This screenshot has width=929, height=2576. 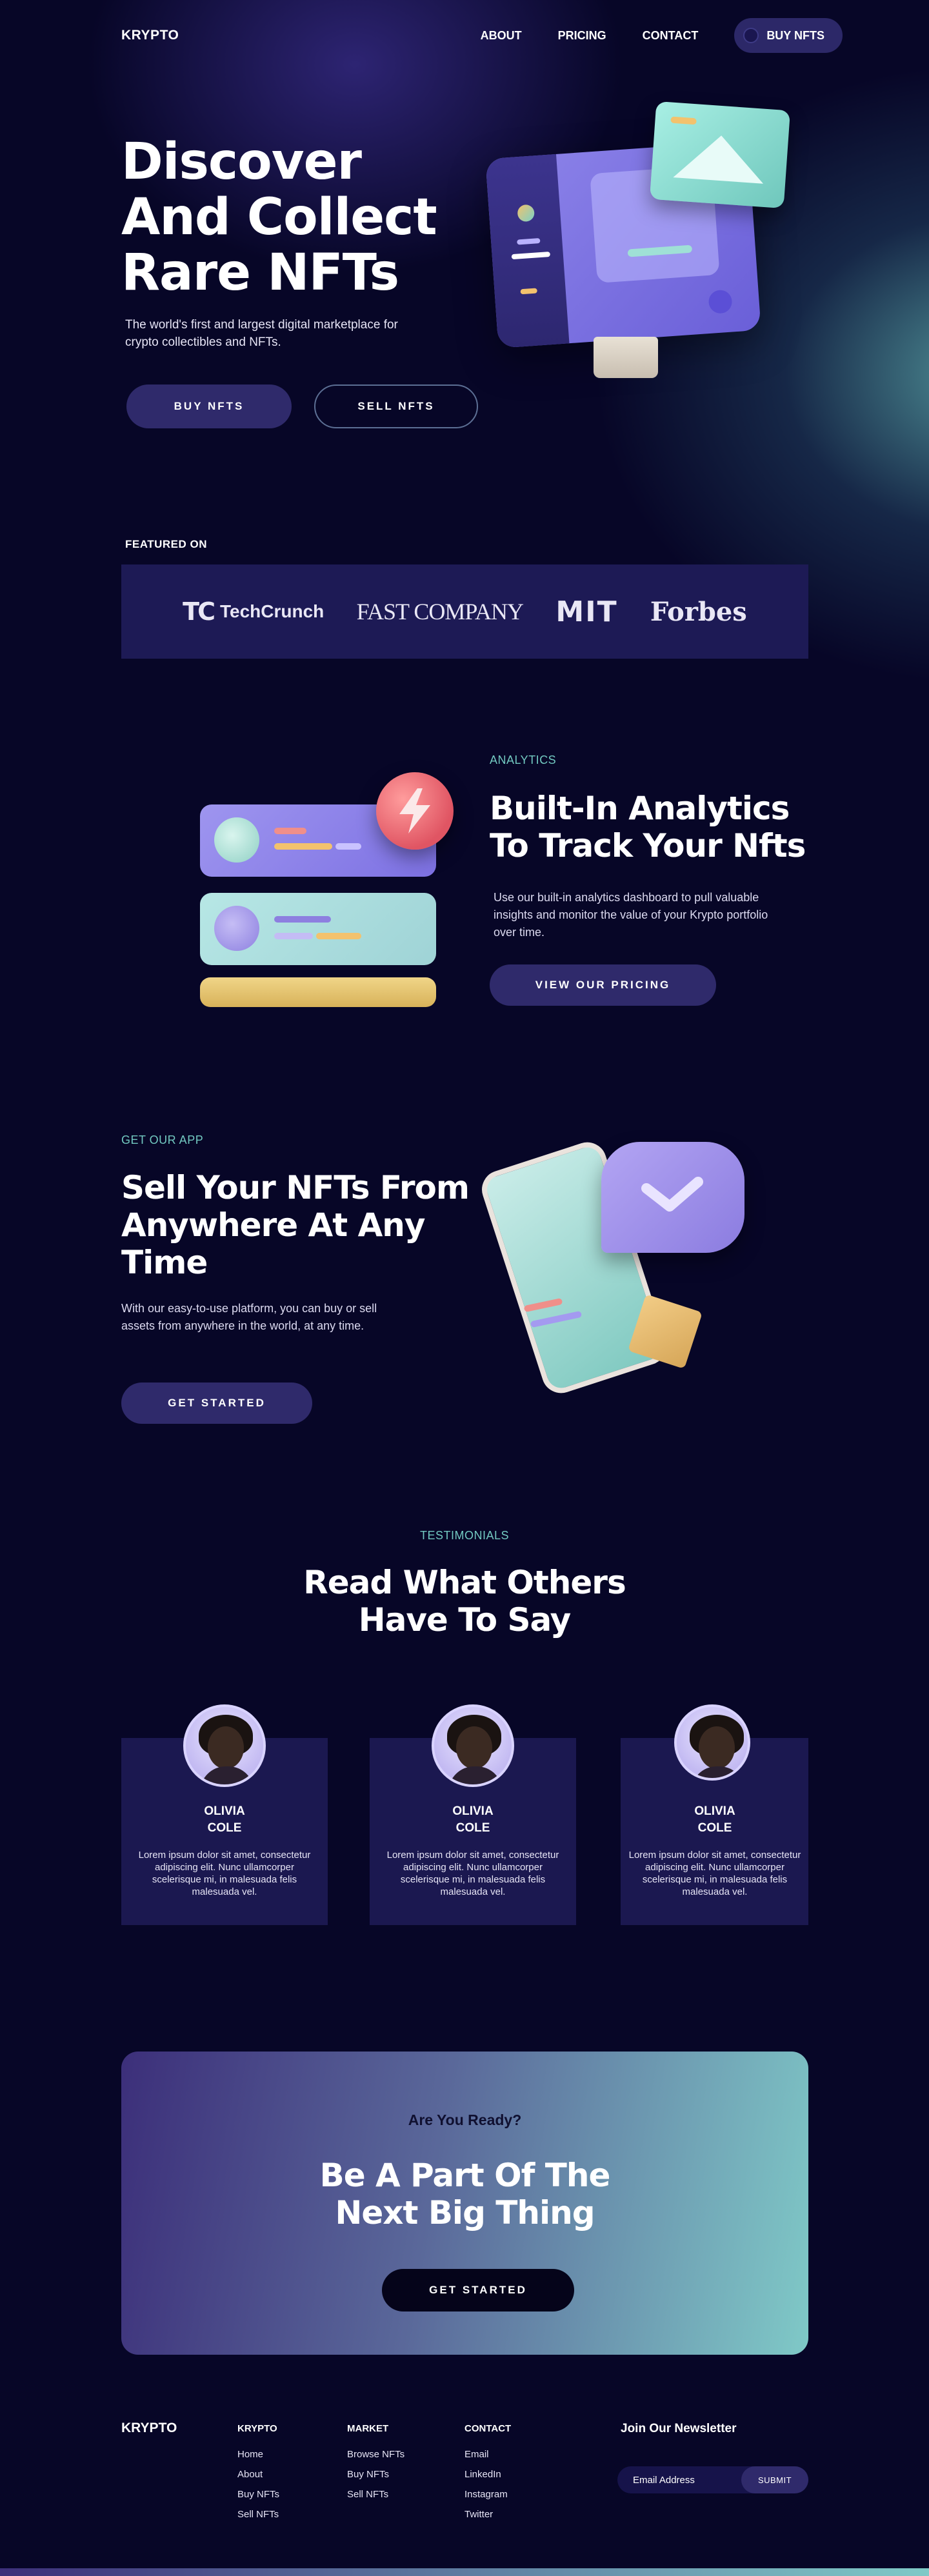 What do you see at coordinates (258, 2454) in the screenshot?
I see `footer-link-home: Home` at bounding box center [258, 2454].